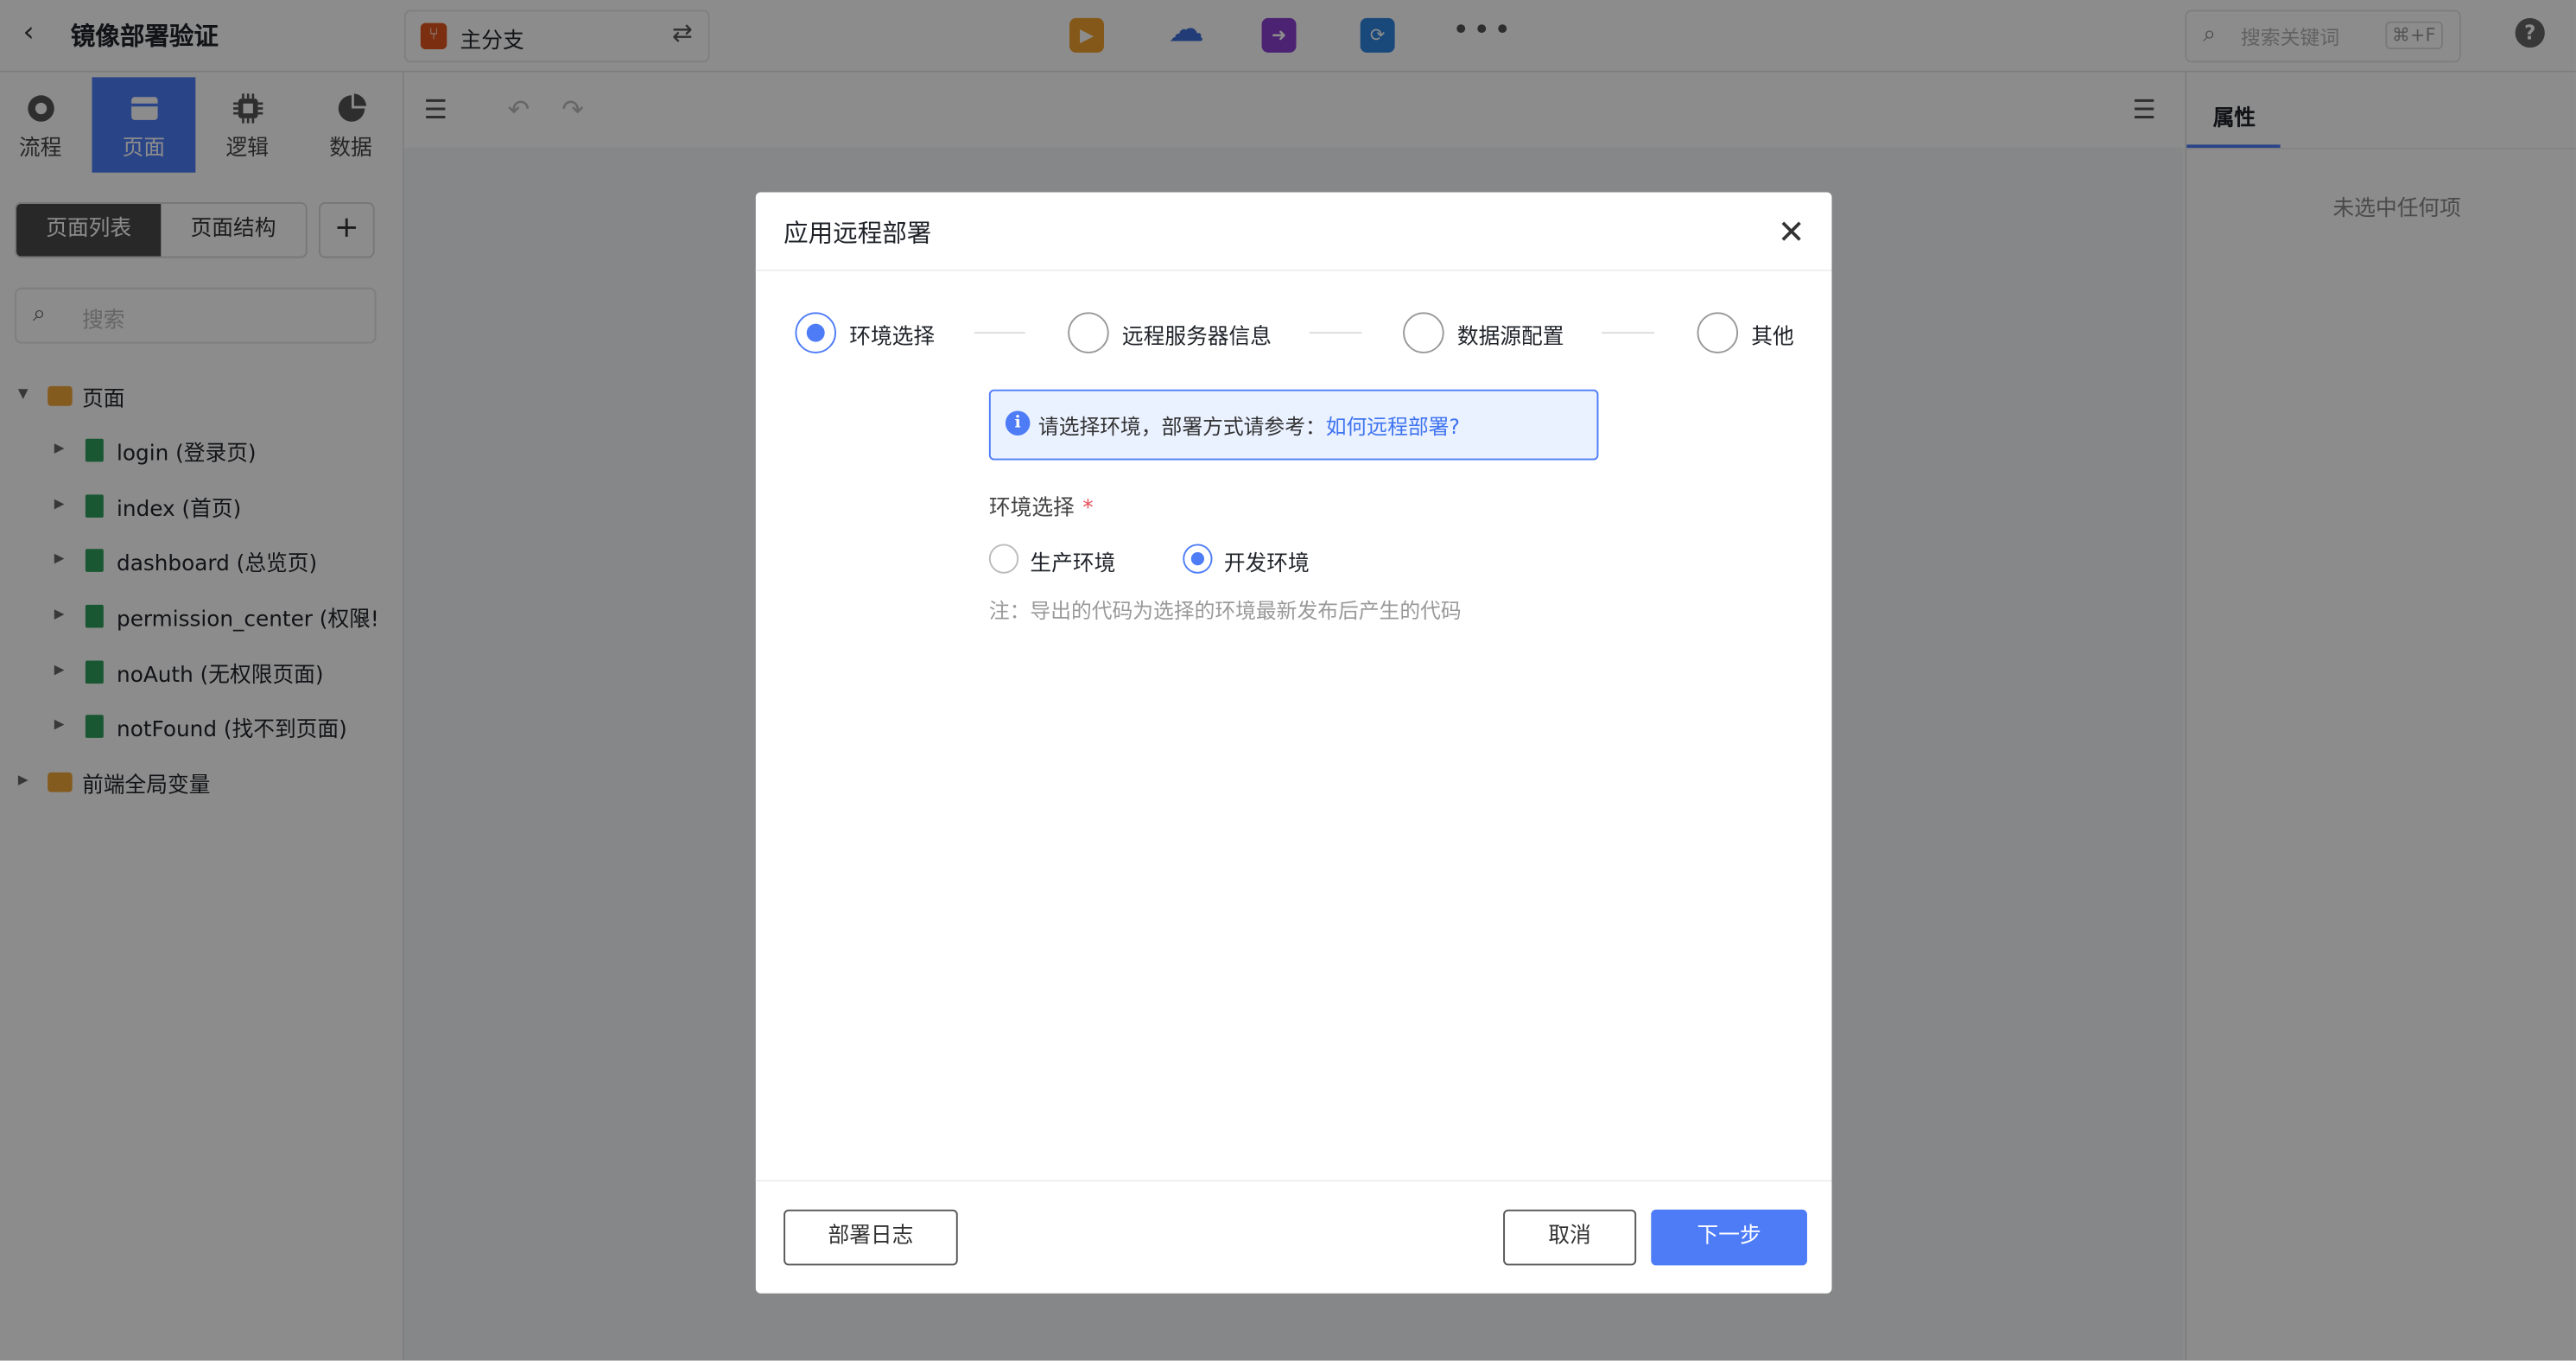  I want to click on env-field-label: 环境选择 *, so click(1041, 505).